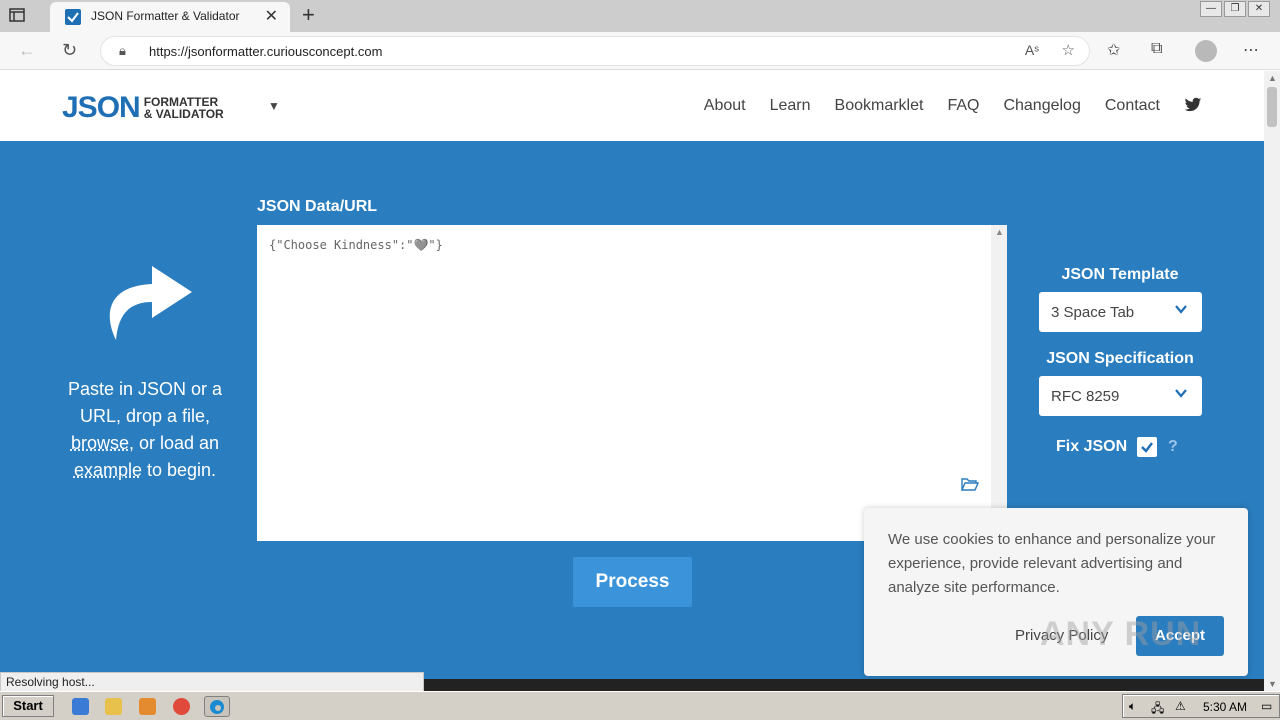 This screenshot has width=1280, height=720. Describe the element at coordinates (640, 705) in the screenshot. I see `windows-taskbar: Start 🔈︎ 🖧 ⚠ 5:30 AM ▭` at that location.